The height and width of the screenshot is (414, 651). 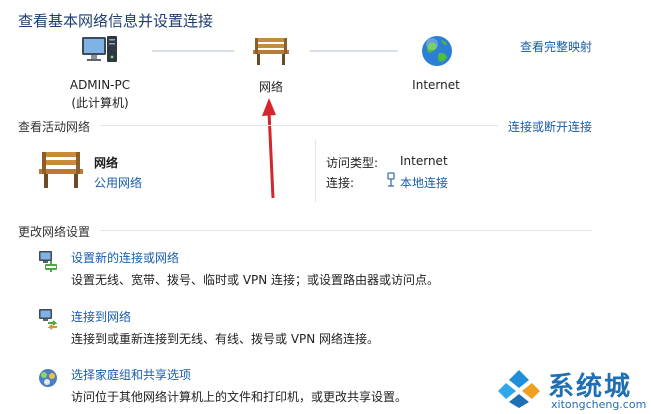 What do you see at coordinates (352, 163) in the screenshot?
I see `access-type-label: 访问类型:` at bounding box center [352, 163].